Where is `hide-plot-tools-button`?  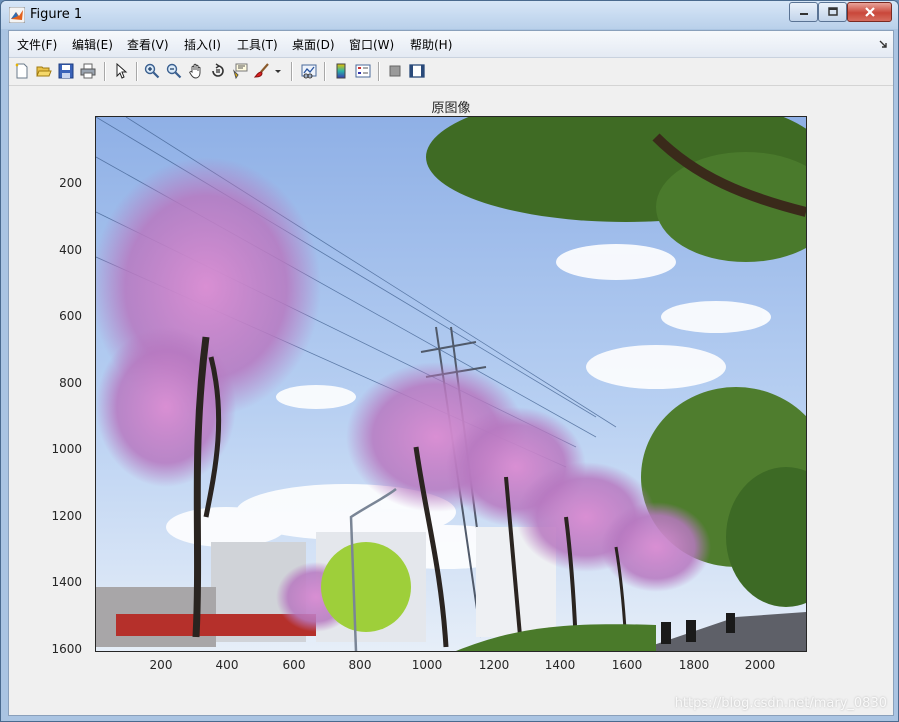 hide-plot-tools-button is located at coordinates (395, 71).